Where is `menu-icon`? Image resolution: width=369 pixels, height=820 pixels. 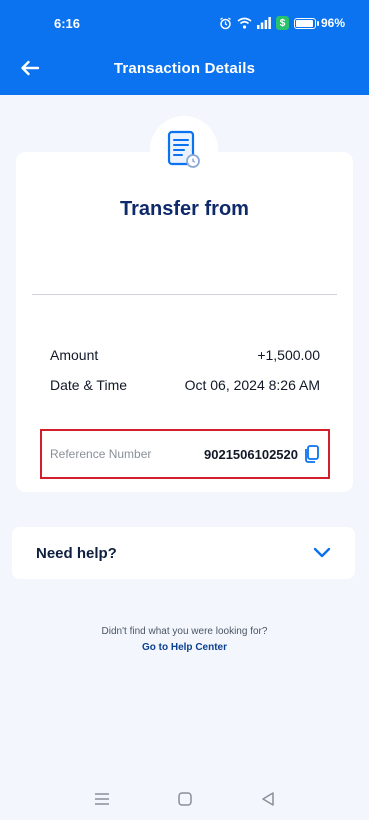 menu-icon is located at coordinates (101, 799).